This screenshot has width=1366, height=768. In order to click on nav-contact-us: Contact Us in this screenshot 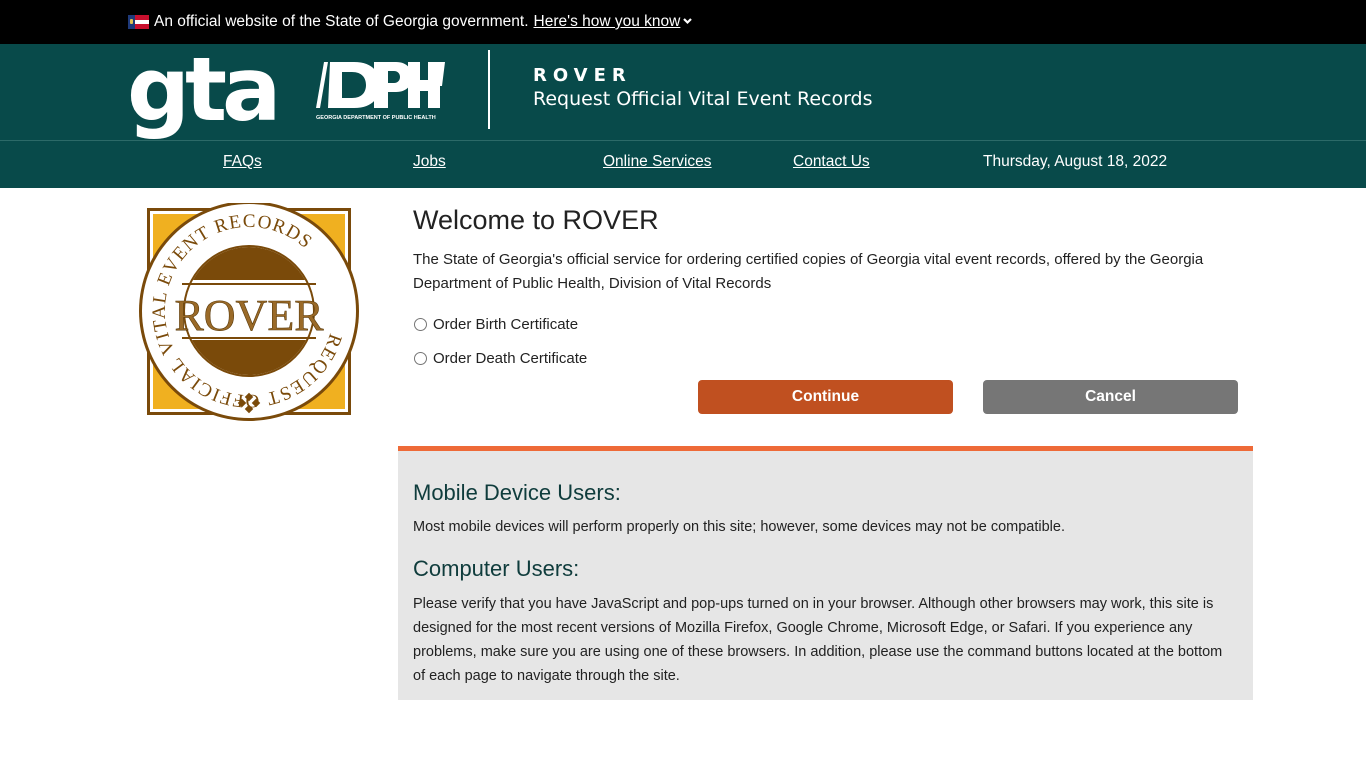, I will do `click(831, 162)`.